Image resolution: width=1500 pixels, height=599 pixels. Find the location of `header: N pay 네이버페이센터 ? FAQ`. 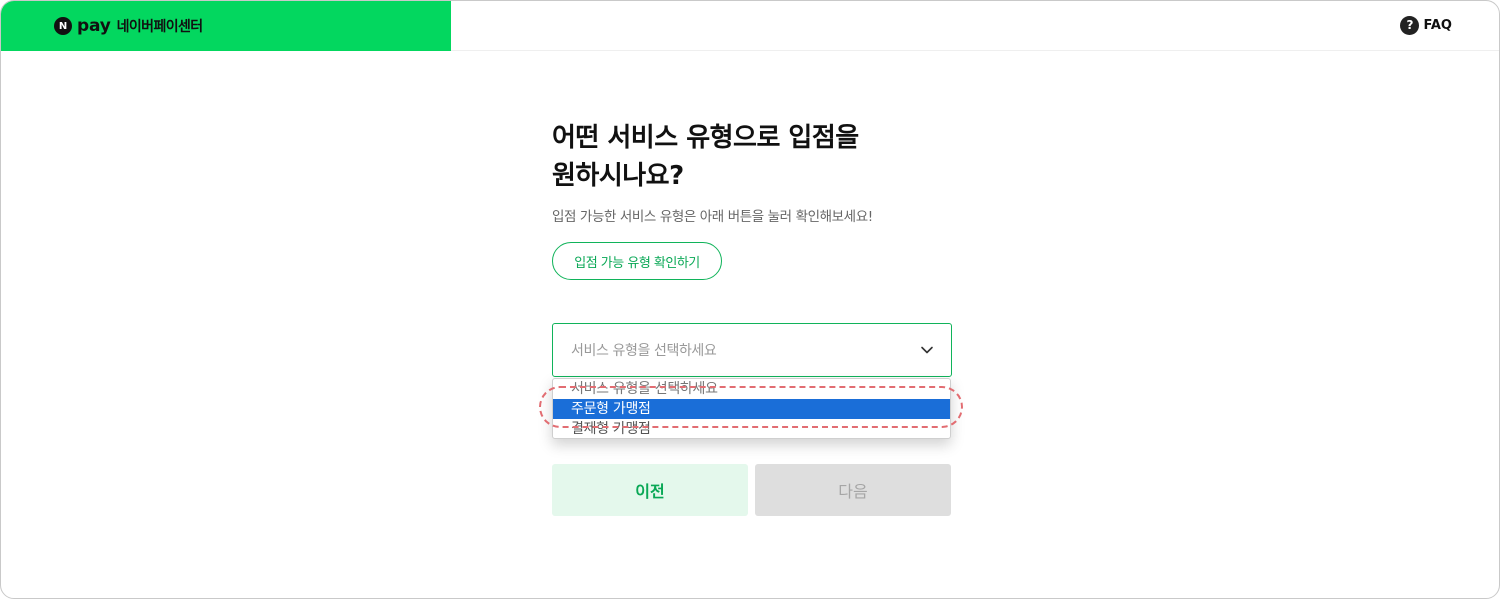

header: N pay 네이버페이센터 ? FAQ is located at coordinates (750, 26).